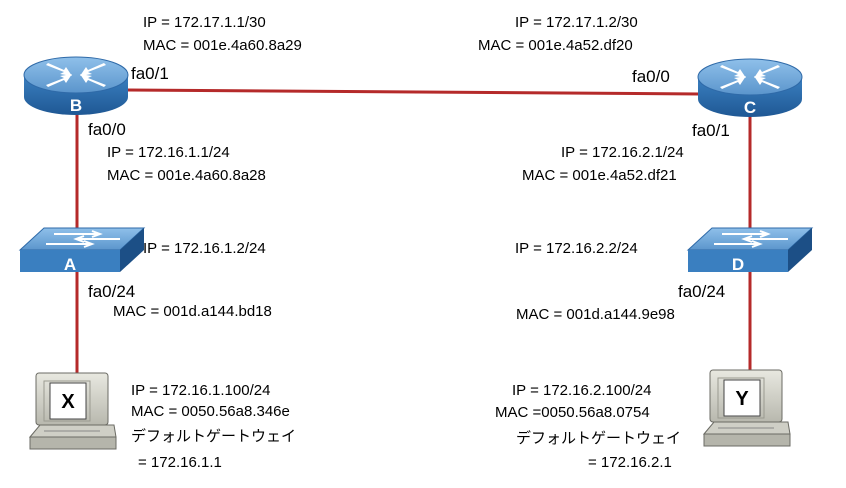  Describe the element at coordinates (750, 107) in the screenshot. I see `router-c-letter: C` at that location.